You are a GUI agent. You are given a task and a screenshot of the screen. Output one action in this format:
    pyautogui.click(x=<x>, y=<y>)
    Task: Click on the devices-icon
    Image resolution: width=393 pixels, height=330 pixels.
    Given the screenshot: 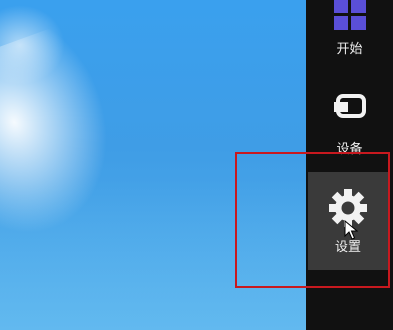 What is the action you would take?
    pyautogui.click(x=350, y=107)
    